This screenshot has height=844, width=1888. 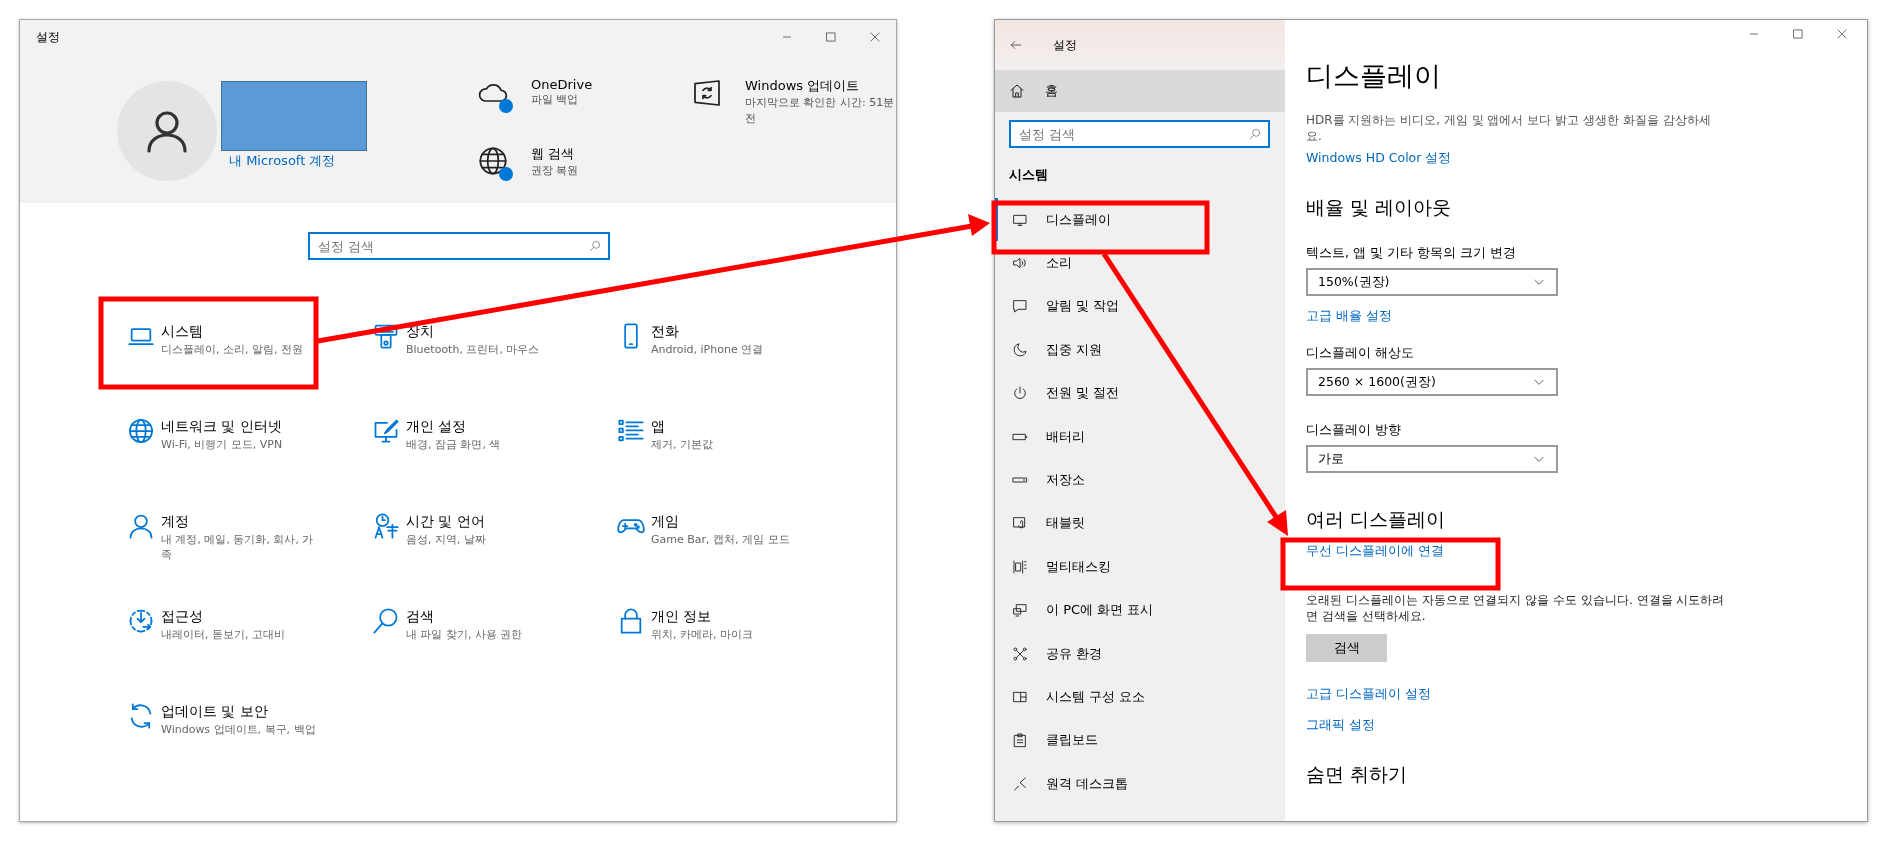 I want to click on nav-item: 태블릿, so click(x=1048, y=523).